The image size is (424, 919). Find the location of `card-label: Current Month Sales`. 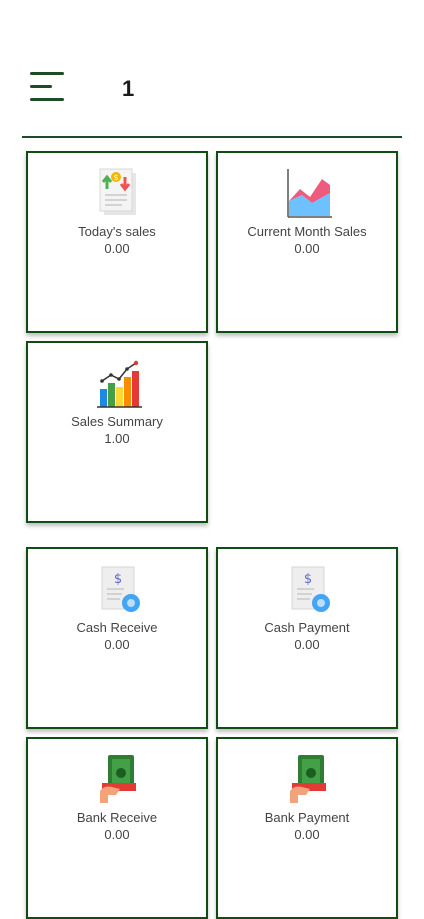

card-label: Current Month Sales is located at coordinates (307, 231).